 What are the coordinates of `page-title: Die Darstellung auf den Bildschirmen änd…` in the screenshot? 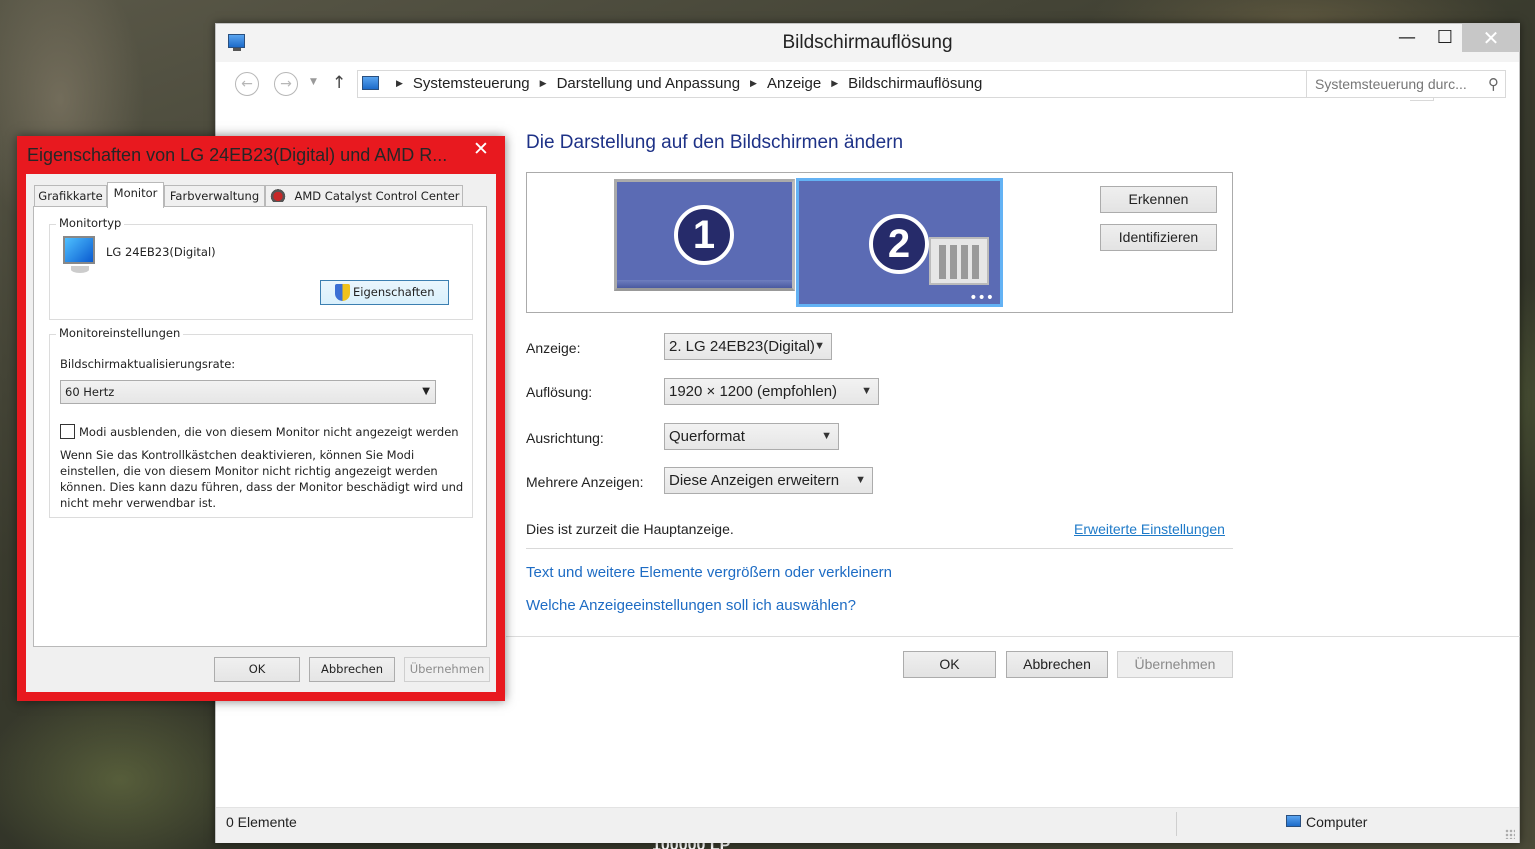 It's located at (715, 142).